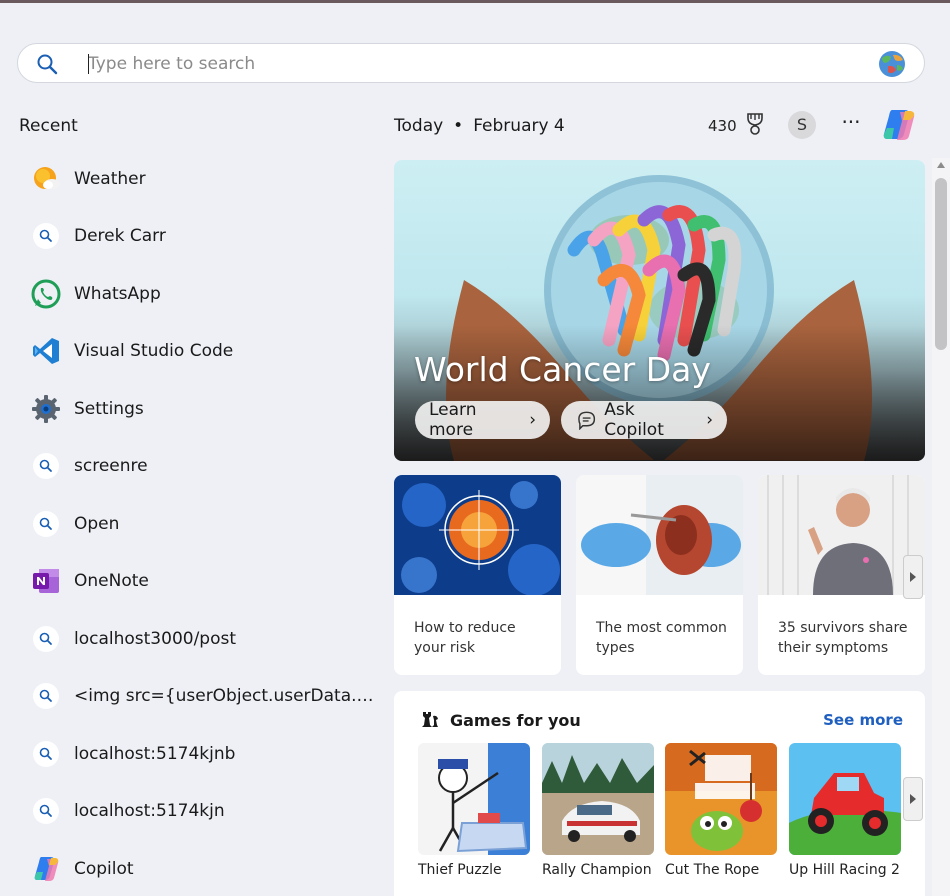 Image resolution: width=950 pixels, height=896 pixels. I want to click on game-tile: Up Hill Racing 2, so click(845, 810).